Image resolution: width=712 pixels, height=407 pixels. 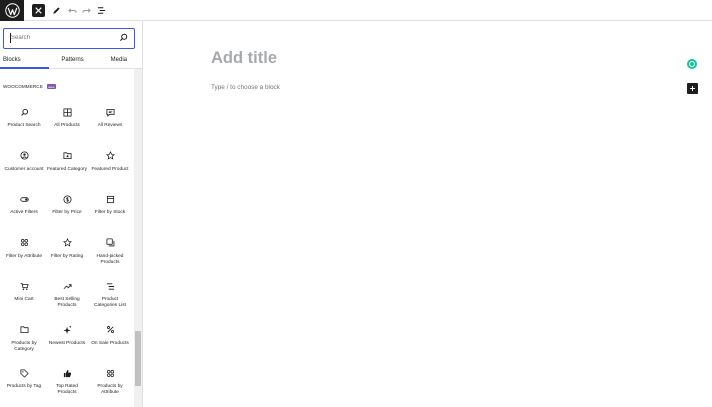 I want to click on block-product-categories-list: Product Categories List, so click(x=110, y=298).